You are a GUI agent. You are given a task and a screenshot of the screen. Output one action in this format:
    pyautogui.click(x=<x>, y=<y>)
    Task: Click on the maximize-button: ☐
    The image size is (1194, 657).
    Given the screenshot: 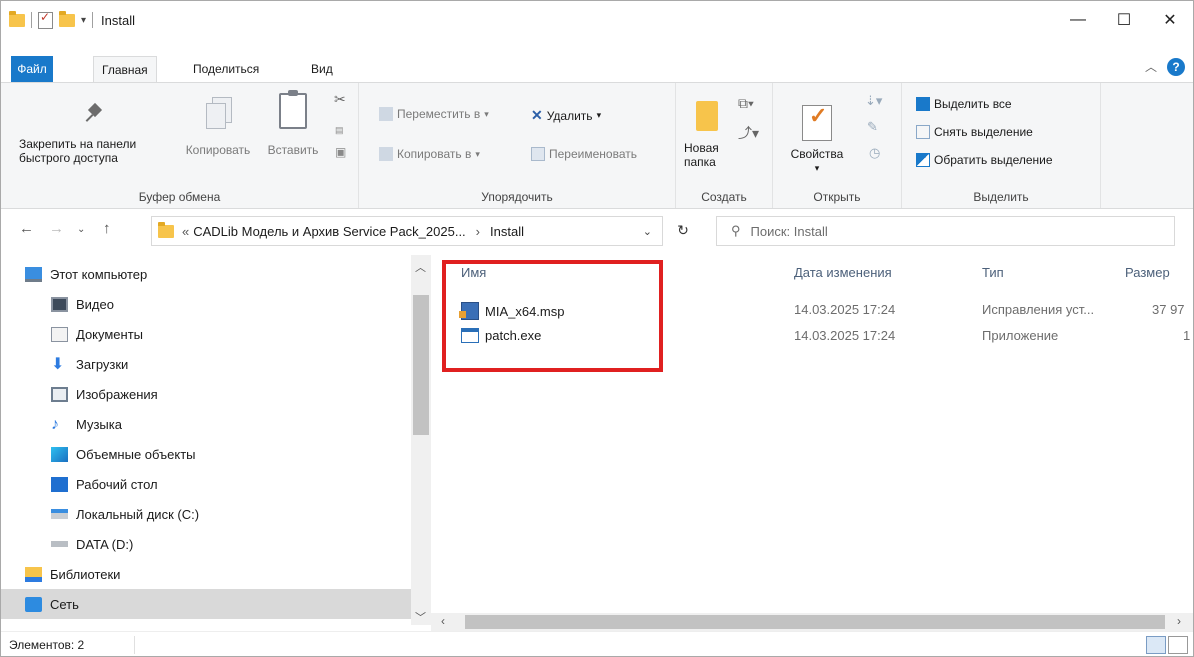 What is the action you would take?
    pyautogui.click(x=1124, y=20)
    